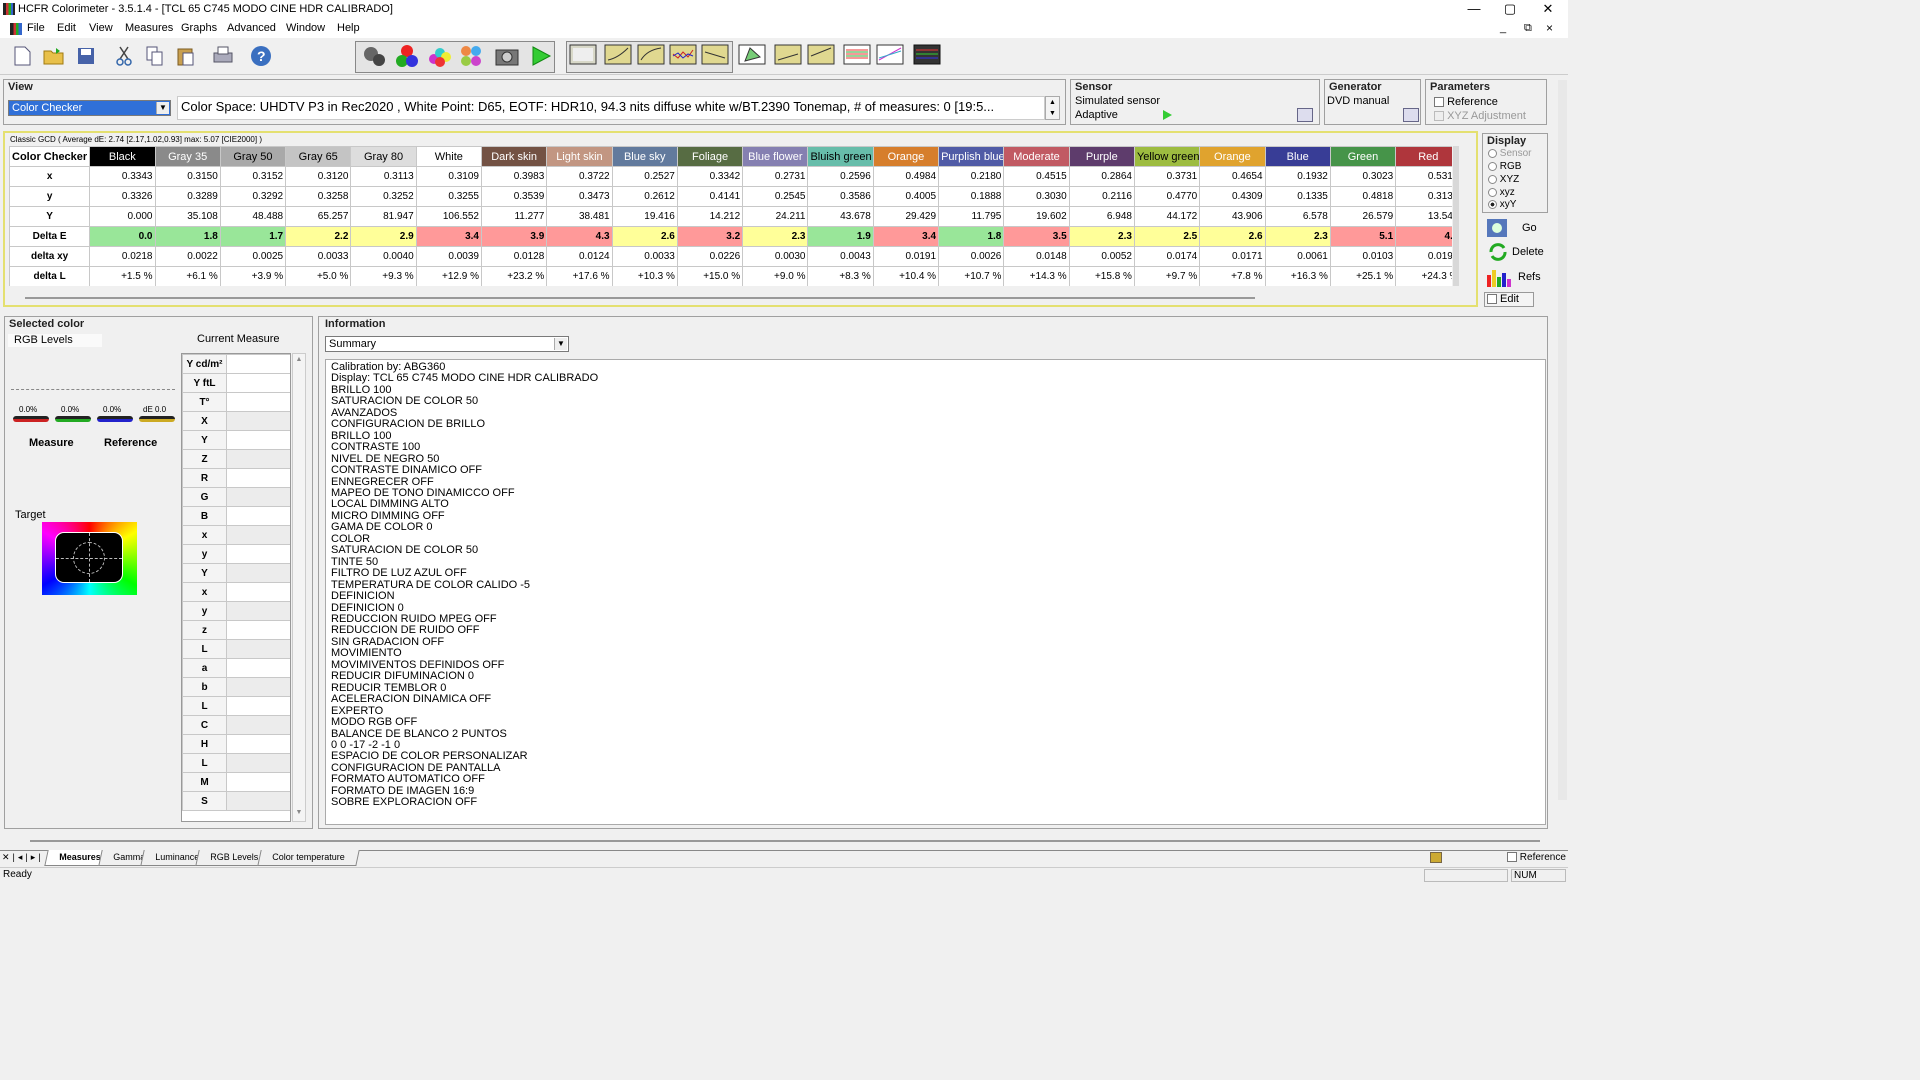 This screenshot has height=1080, width=1920. What do you see at coordinates (308, 858) in the screenshot?
I see `tab-color-temperature: Color temperature` at bounding box center [308, 858].